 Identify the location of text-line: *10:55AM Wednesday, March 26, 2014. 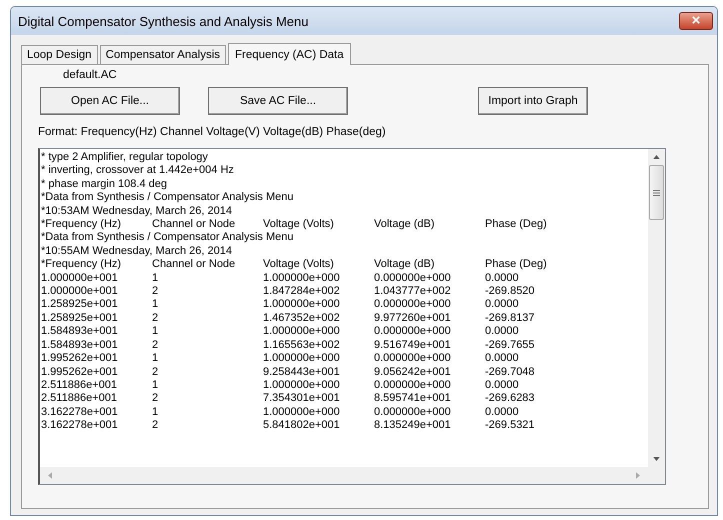
(136, 251).